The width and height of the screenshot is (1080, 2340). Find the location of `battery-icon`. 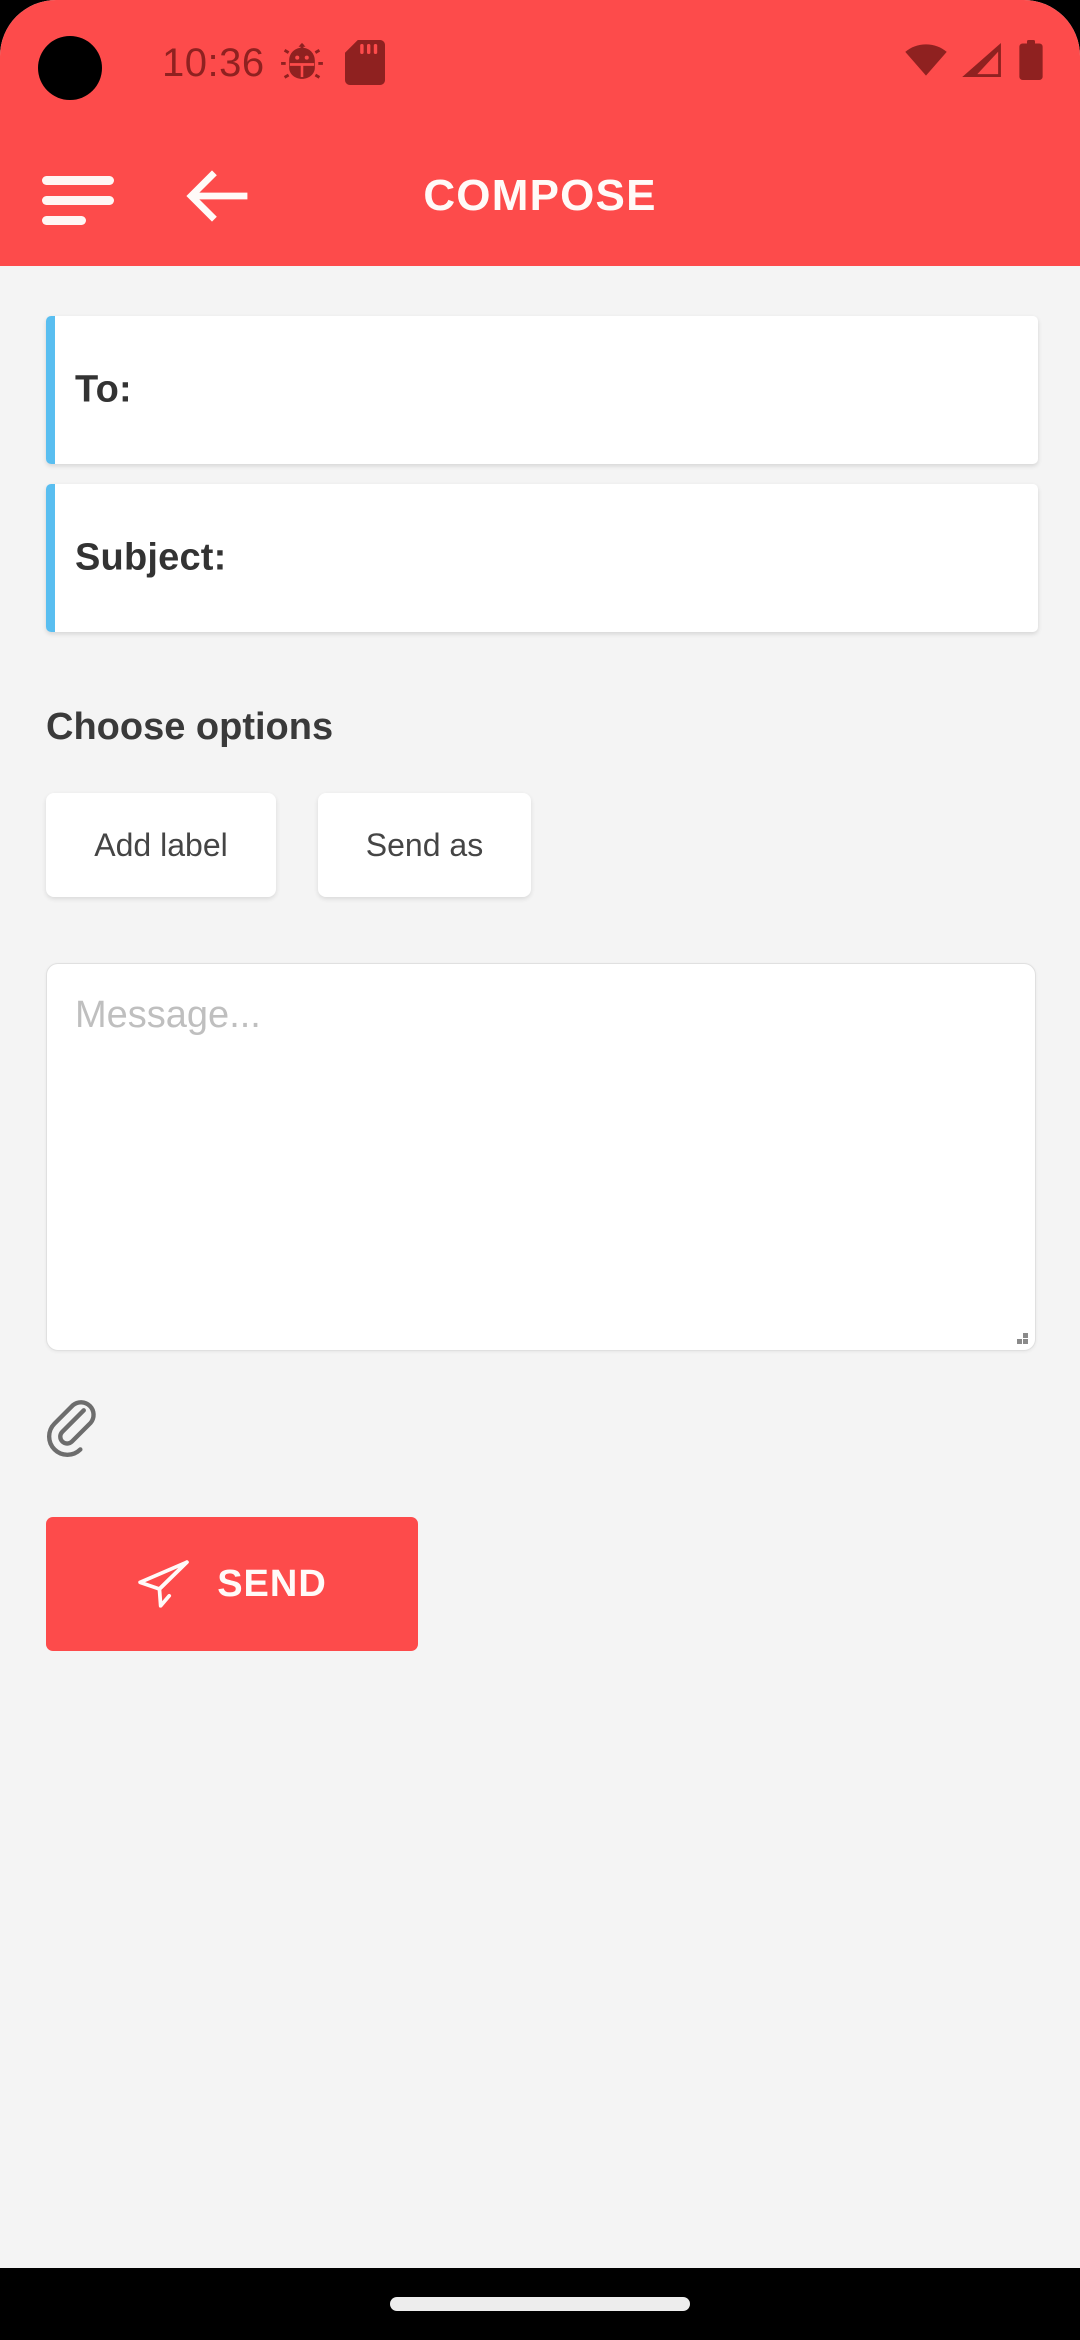

battery-icon is located at coordinates (1031, 60).